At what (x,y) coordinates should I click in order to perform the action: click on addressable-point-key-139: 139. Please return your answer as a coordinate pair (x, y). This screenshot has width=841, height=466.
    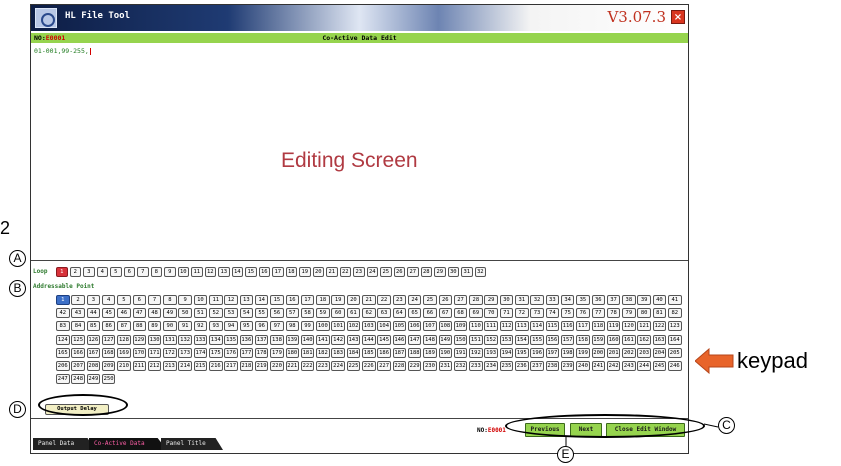
    Looking at the image, I should click on (292, 339).